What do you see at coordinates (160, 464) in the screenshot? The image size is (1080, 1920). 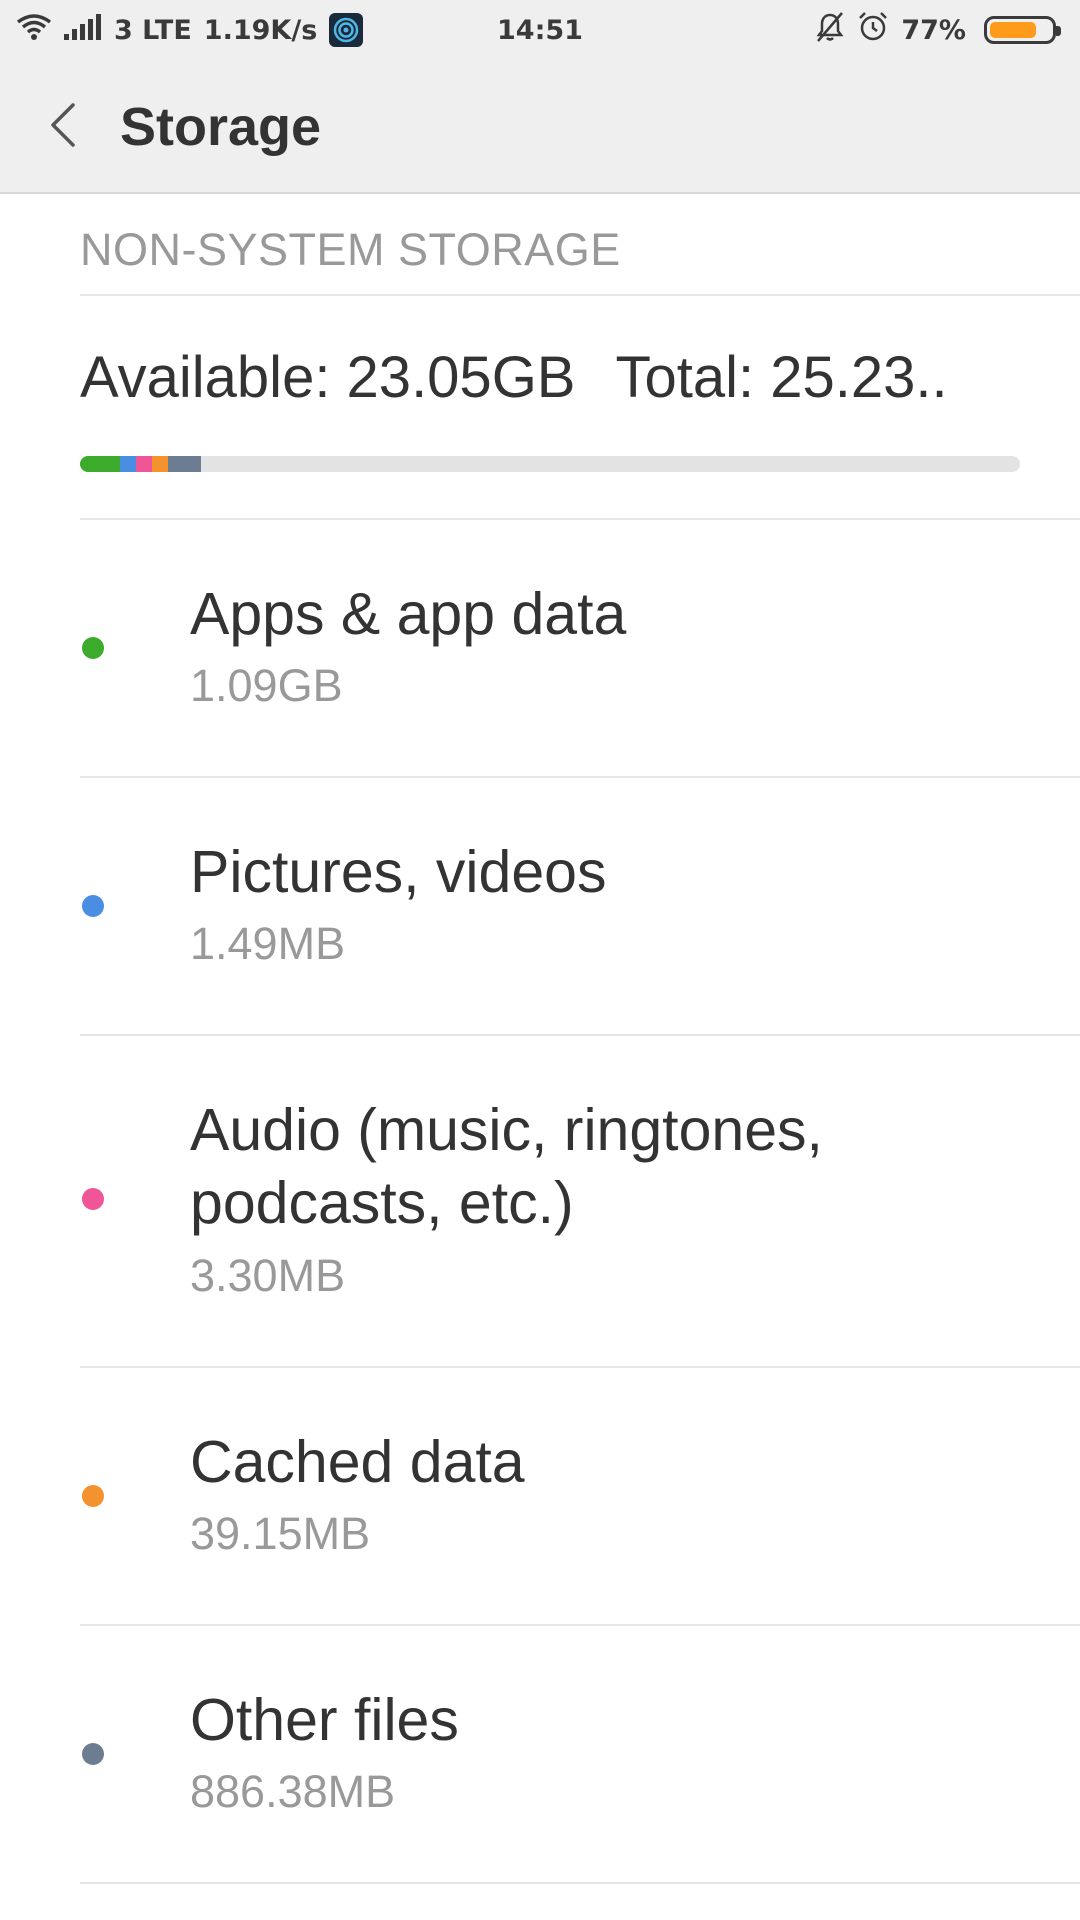 I see `storage-bar-segment-cached` at bounding box center [160, 464].